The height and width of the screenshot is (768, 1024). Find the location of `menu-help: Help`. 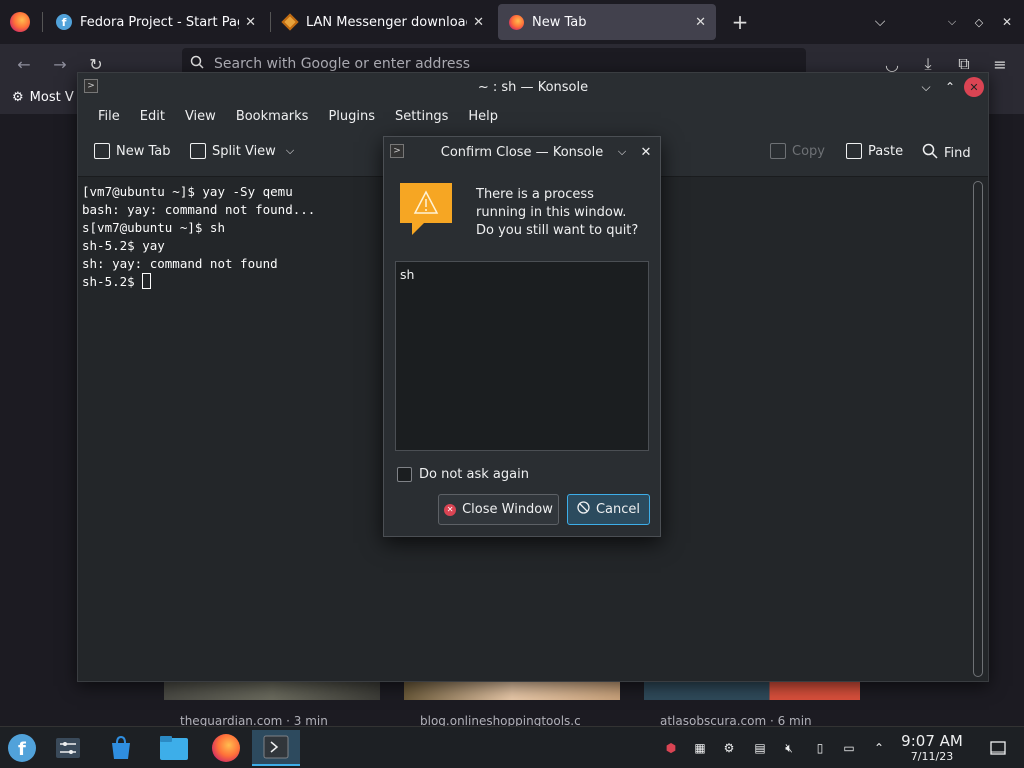

menu-help: Help is located at coordinates (483, 116).